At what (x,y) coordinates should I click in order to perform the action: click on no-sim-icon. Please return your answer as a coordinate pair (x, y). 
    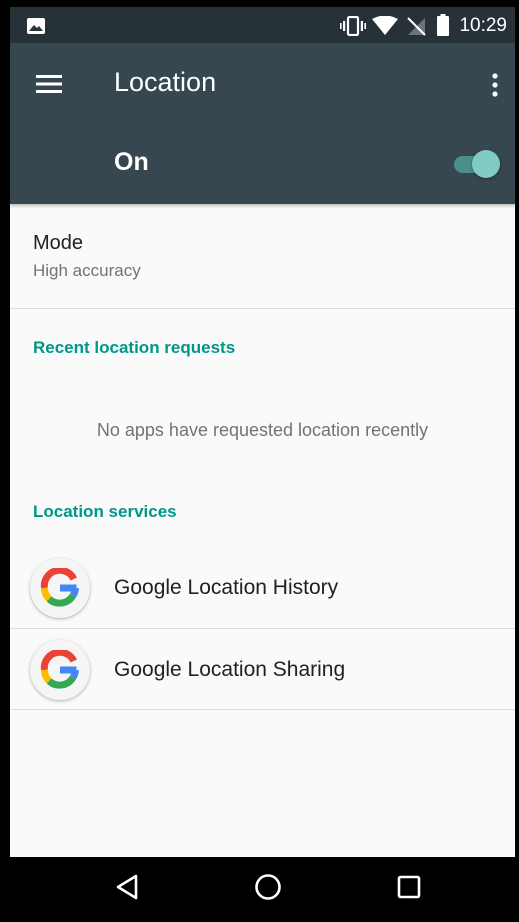
    Looking at the image, I should click on (416, 28).